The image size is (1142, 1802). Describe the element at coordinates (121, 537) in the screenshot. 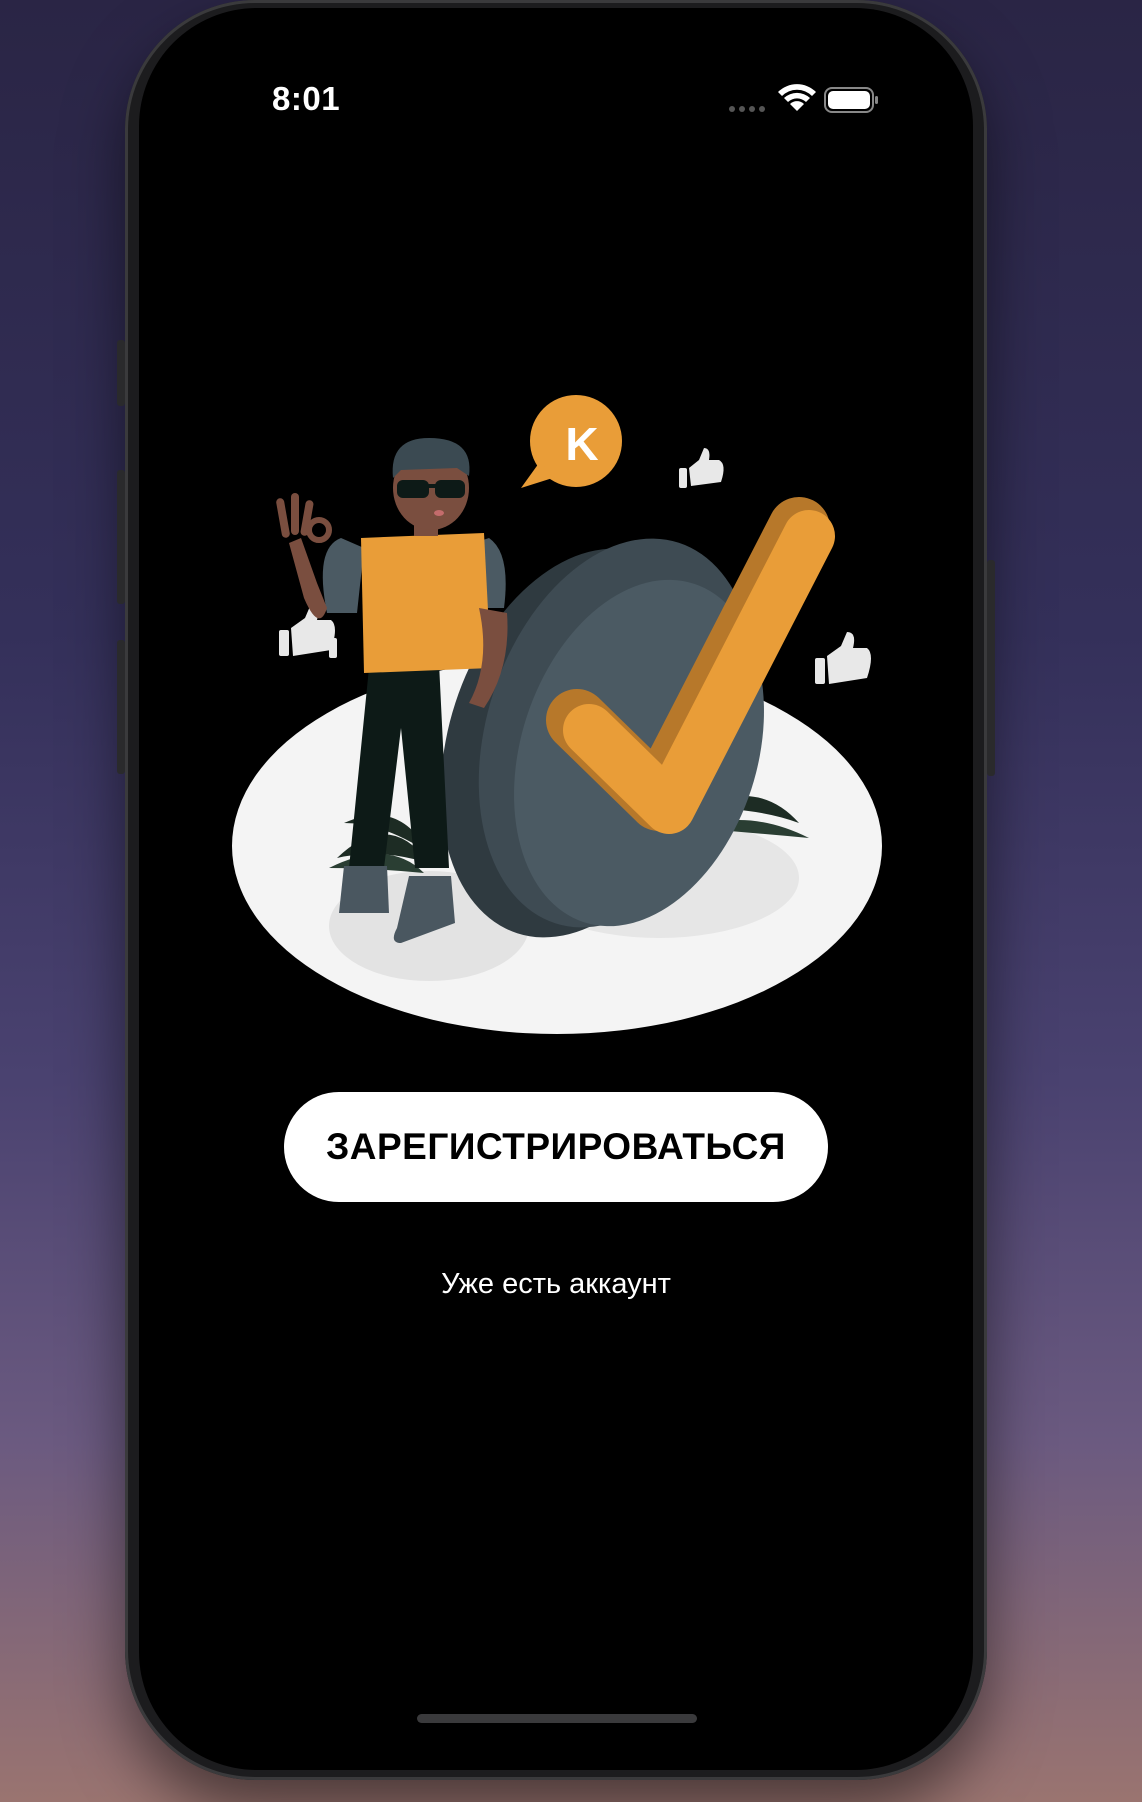

I see `volume-up-button` at that location.